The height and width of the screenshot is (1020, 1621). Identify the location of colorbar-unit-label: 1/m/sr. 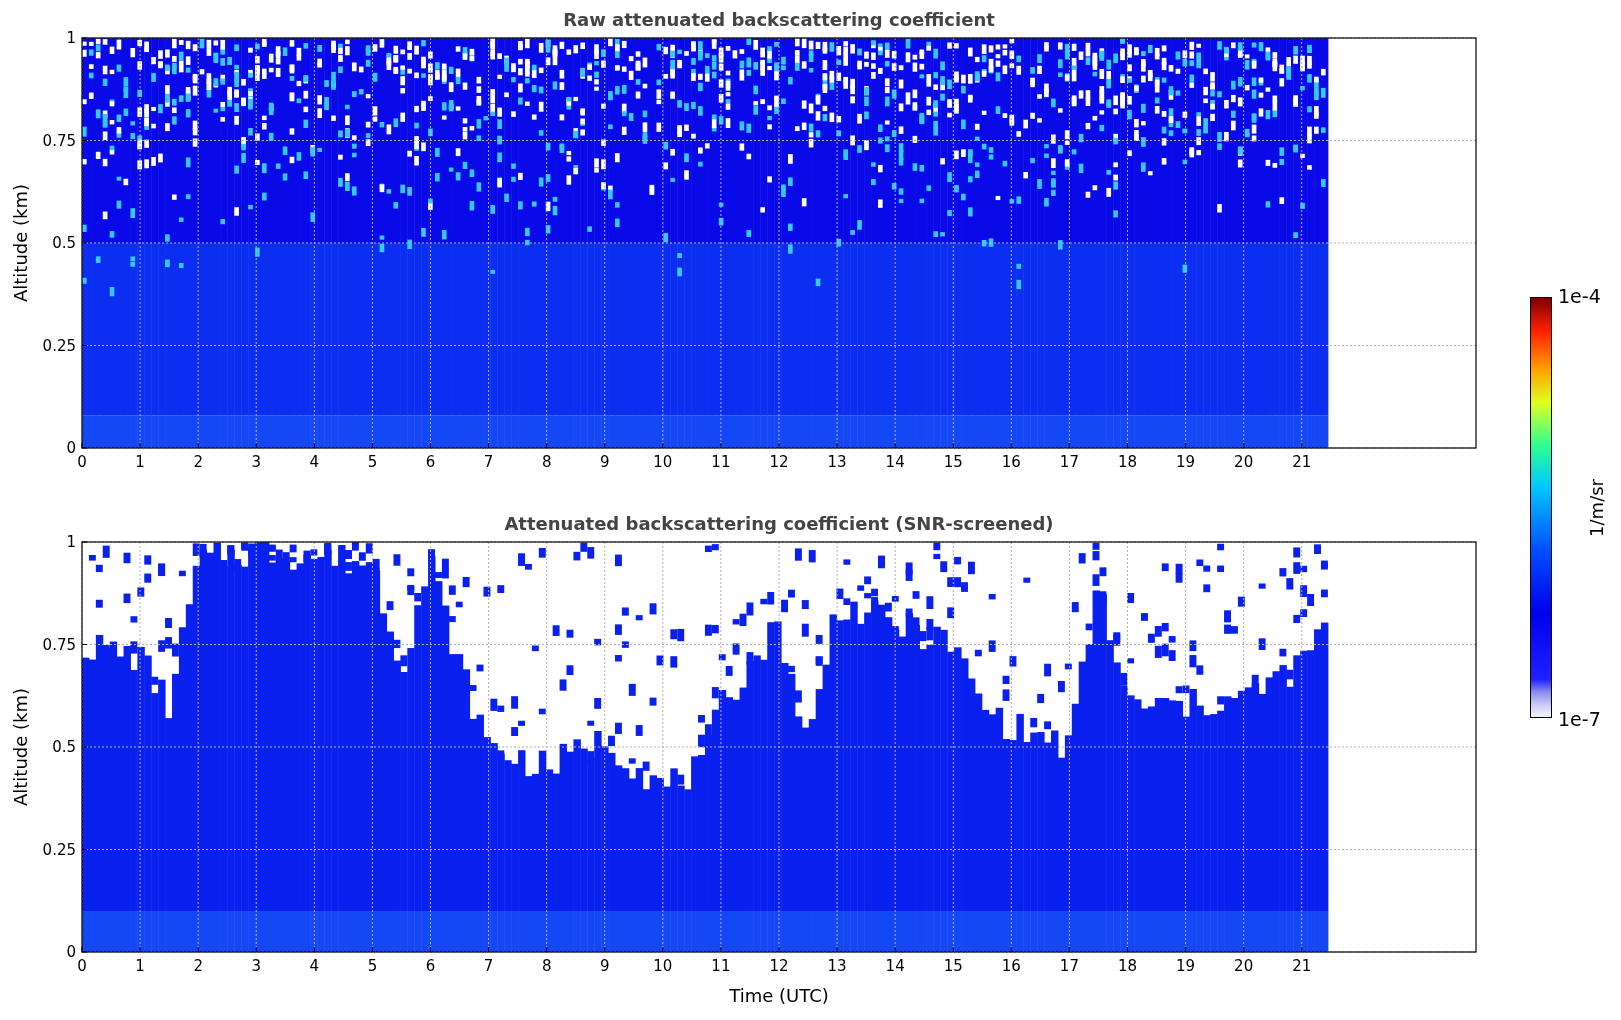
(1596, 507).